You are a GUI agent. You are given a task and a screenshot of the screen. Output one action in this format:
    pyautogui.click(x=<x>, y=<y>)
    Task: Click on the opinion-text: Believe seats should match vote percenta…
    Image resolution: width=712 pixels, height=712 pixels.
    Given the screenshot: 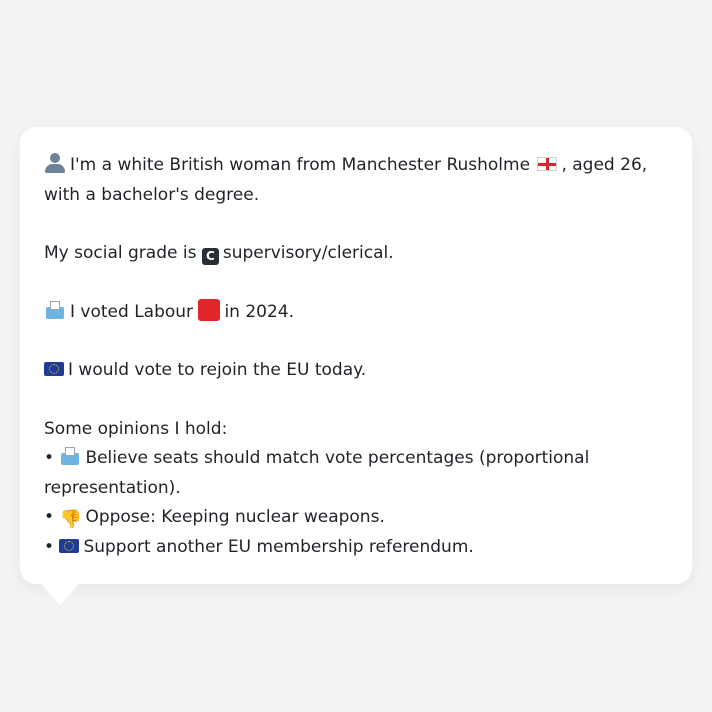 What is the action you would take?
    pyautogui.click(x=317, y=473)
    